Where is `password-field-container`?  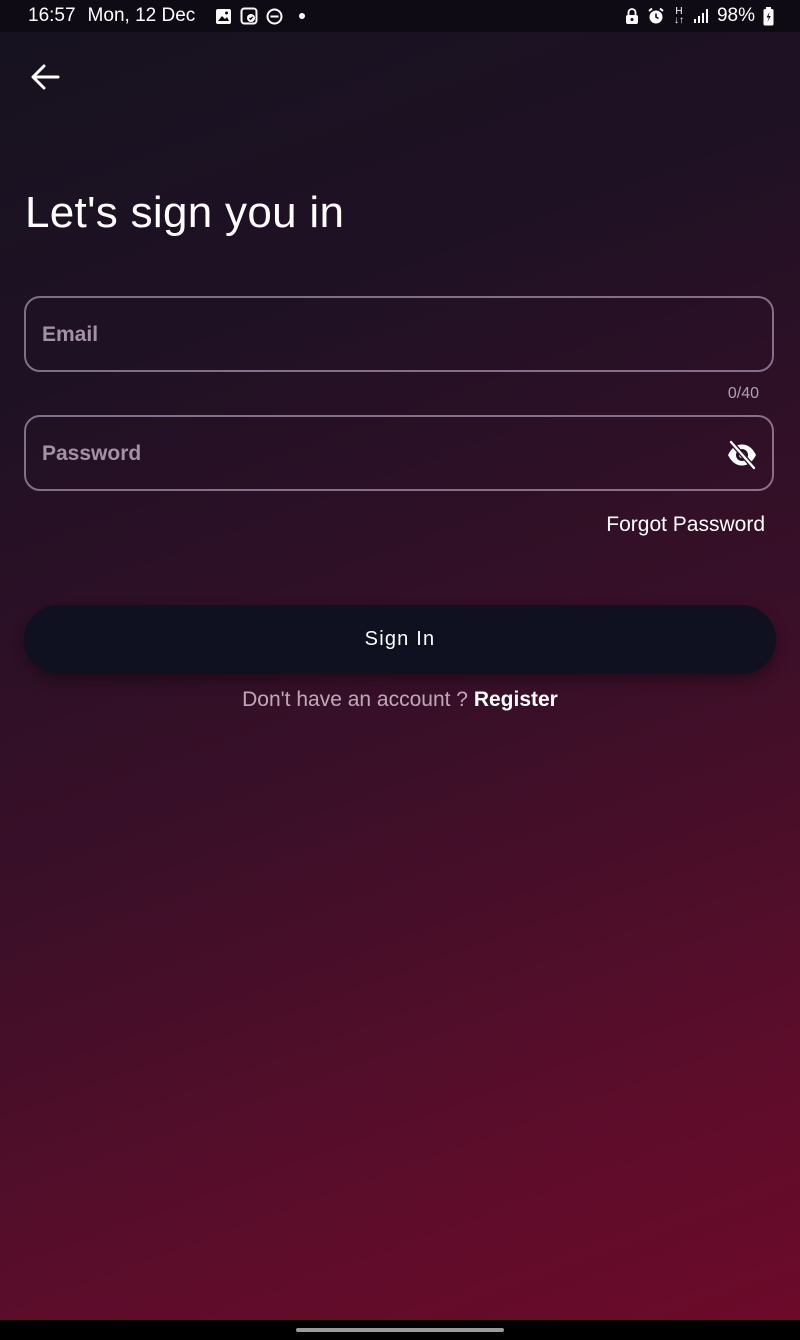
password-field-container is located at coordinates (399, 453).